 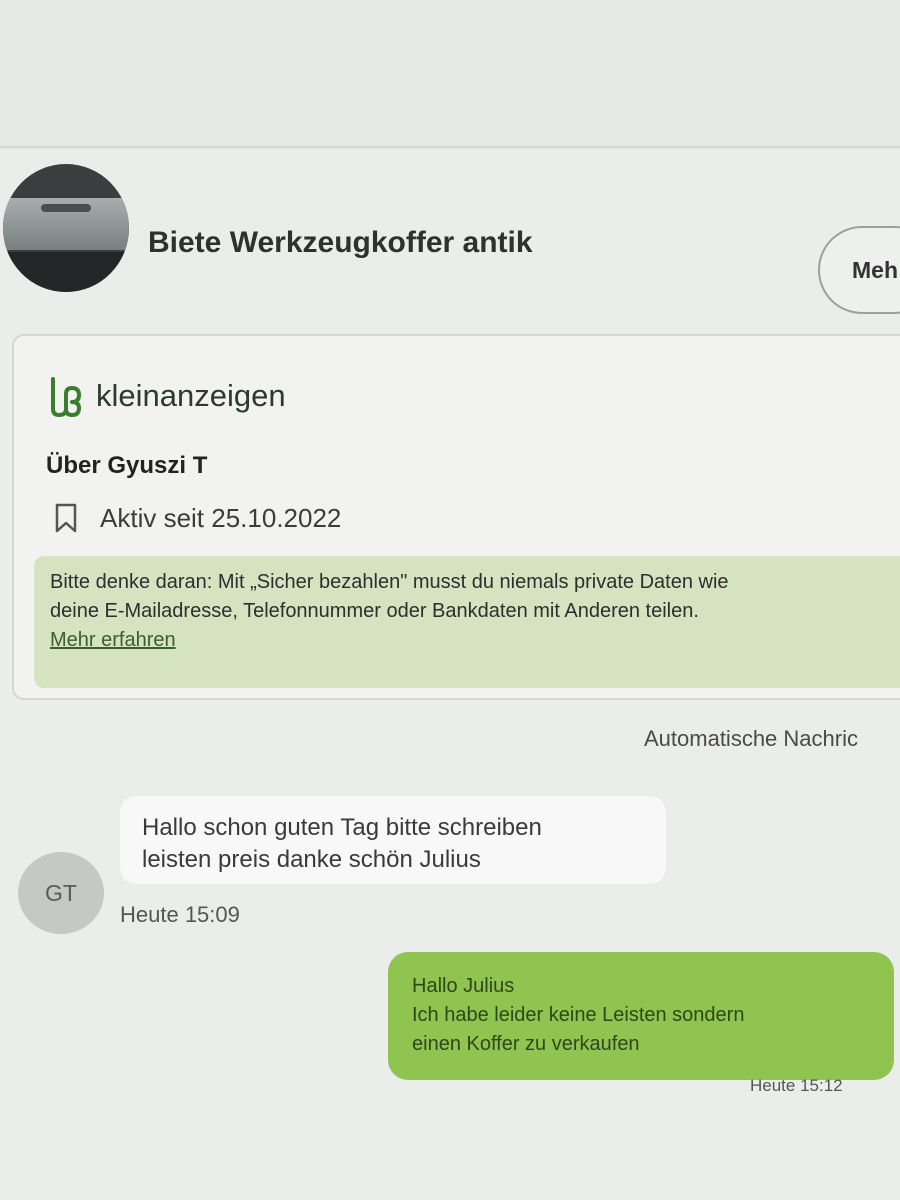 I want to click on automatic-message-label: Automatische Nachric, so click(x=751, y=738).